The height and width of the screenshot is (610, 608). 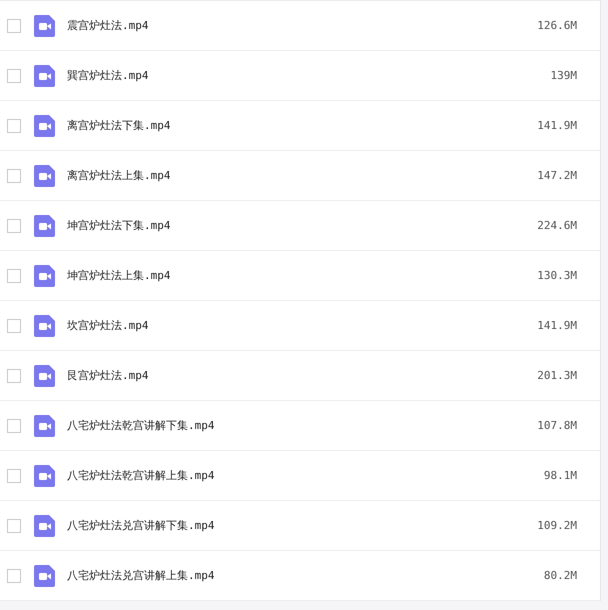 What do you see at coordinates (557, 25) in the screenshot?
I see `file-size: 126.6M` at bounding box center [557, 25].